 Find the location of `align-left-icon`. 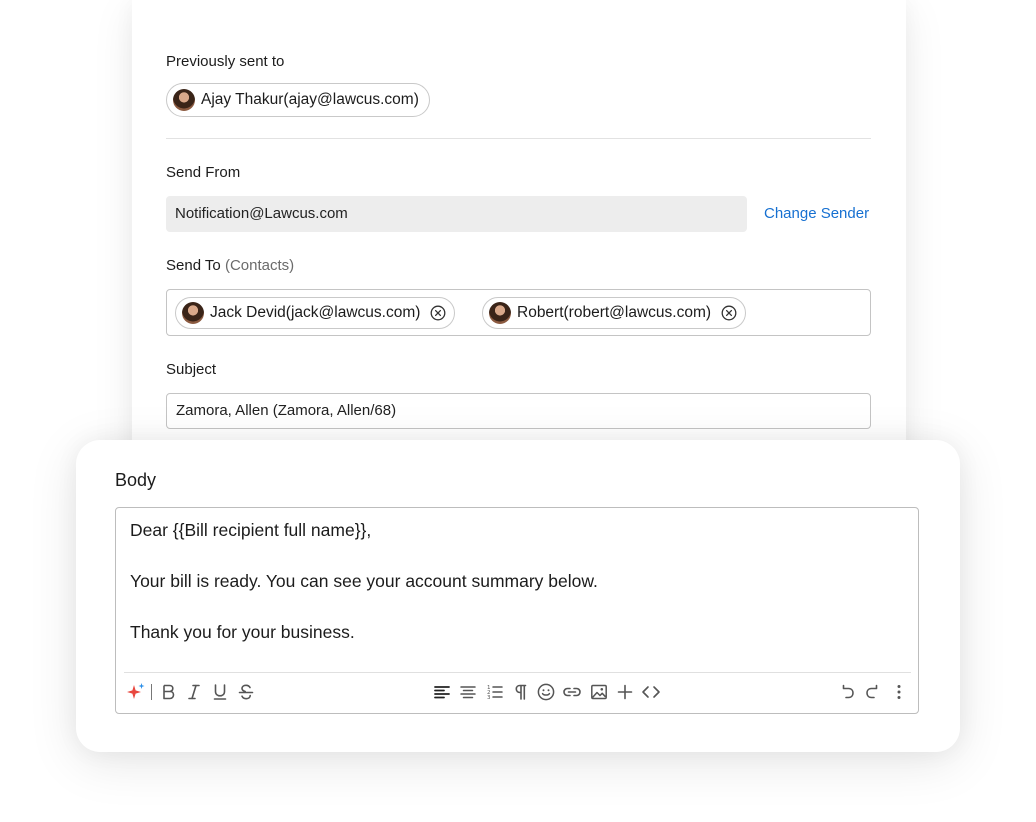

align-left-icon is located at coordinates (442, 692).